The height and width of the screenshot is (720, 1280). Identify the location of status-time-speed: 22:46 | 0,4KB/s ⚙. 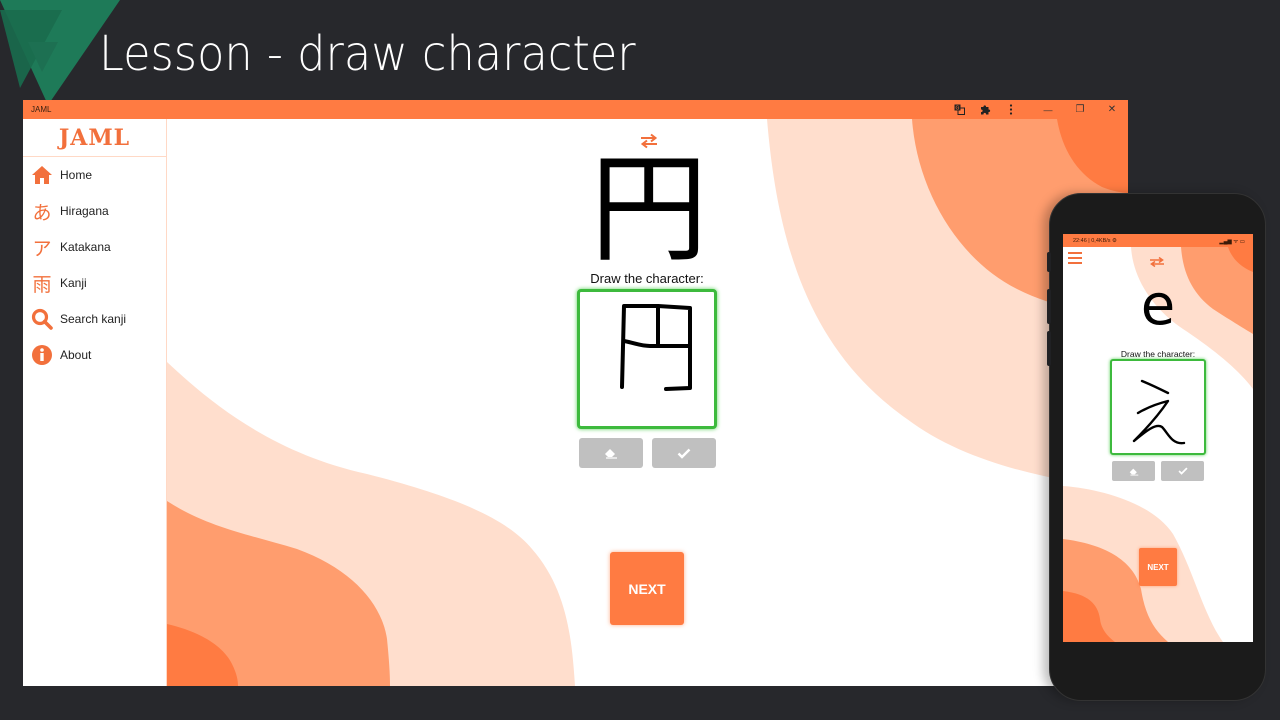
(1095, 240).